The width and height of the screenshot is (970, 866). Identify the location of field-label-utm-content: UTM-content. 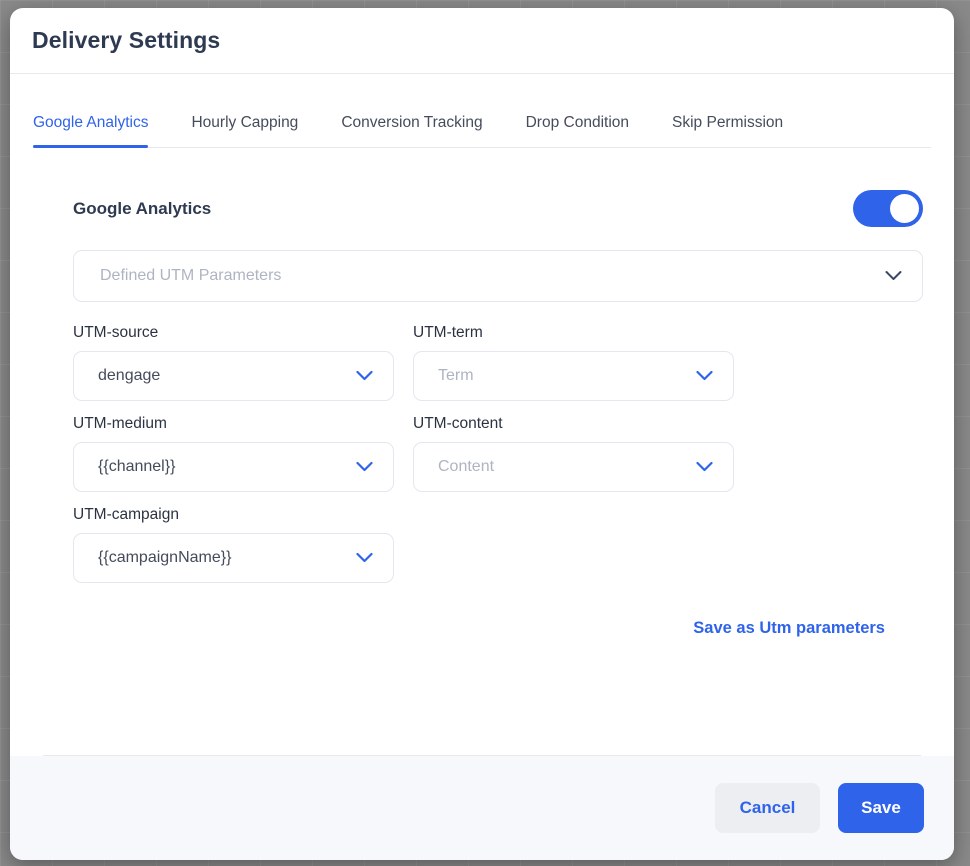
(458, 423).